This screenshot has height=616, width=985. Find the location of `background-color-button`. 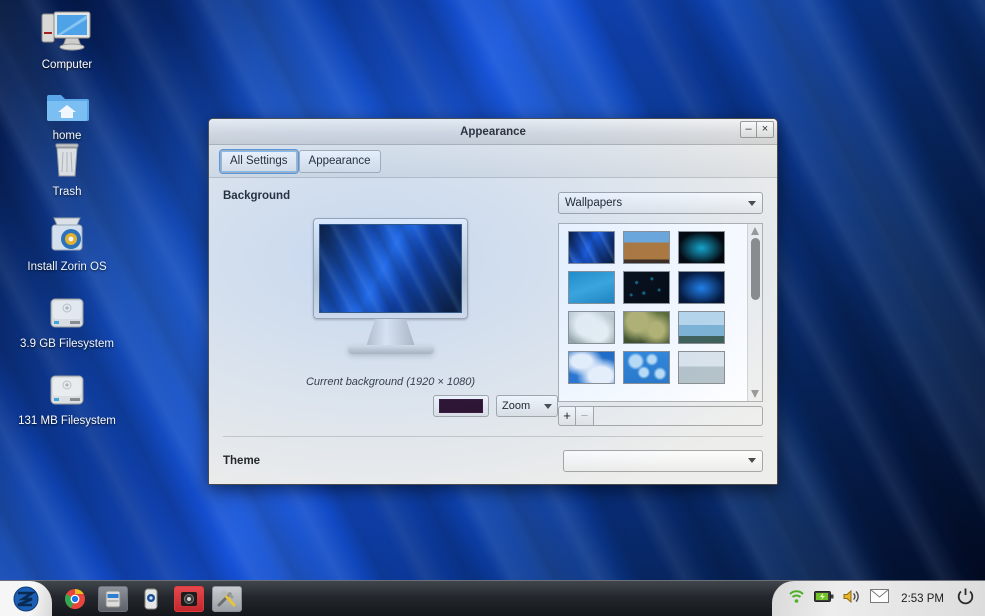

background-color-button is located at coordinates (461, 406).